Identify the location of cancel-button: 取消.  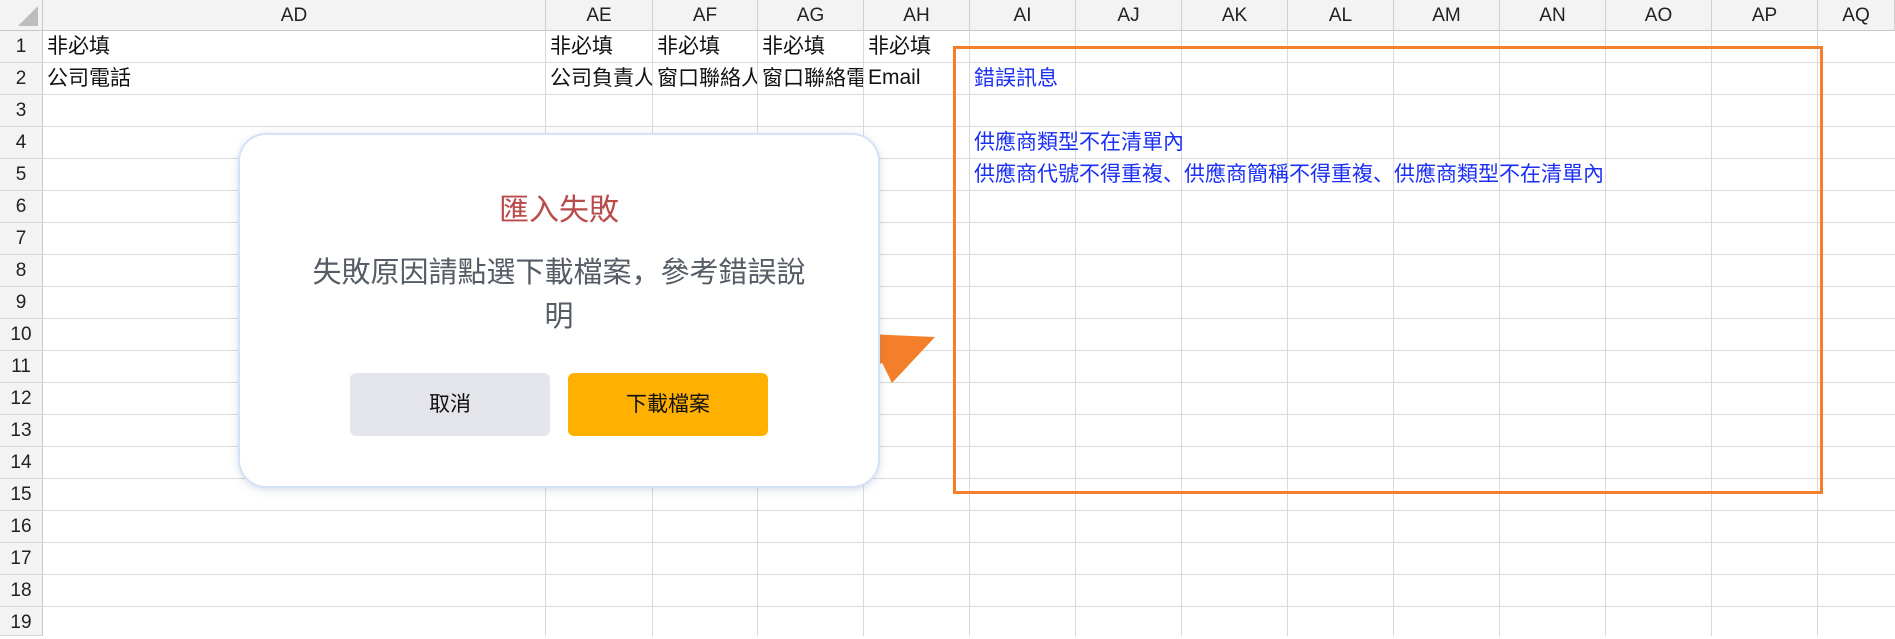
(450, 404).